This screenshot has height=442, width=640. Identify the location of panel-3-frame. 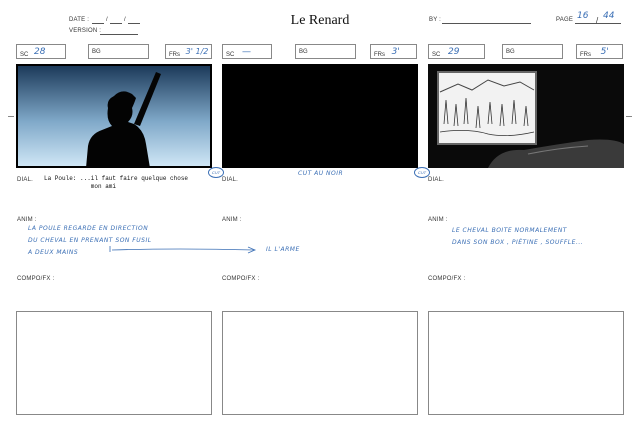
(526, 116).